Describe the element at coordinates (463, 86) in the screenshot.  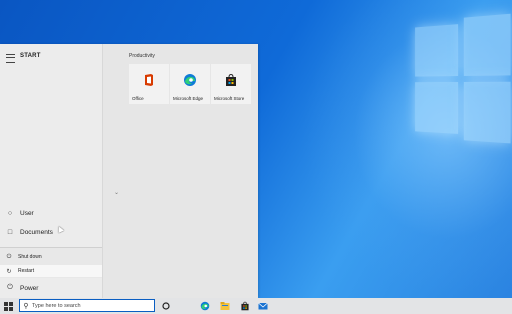
I see `windows-wallpaper-logo` at that location.